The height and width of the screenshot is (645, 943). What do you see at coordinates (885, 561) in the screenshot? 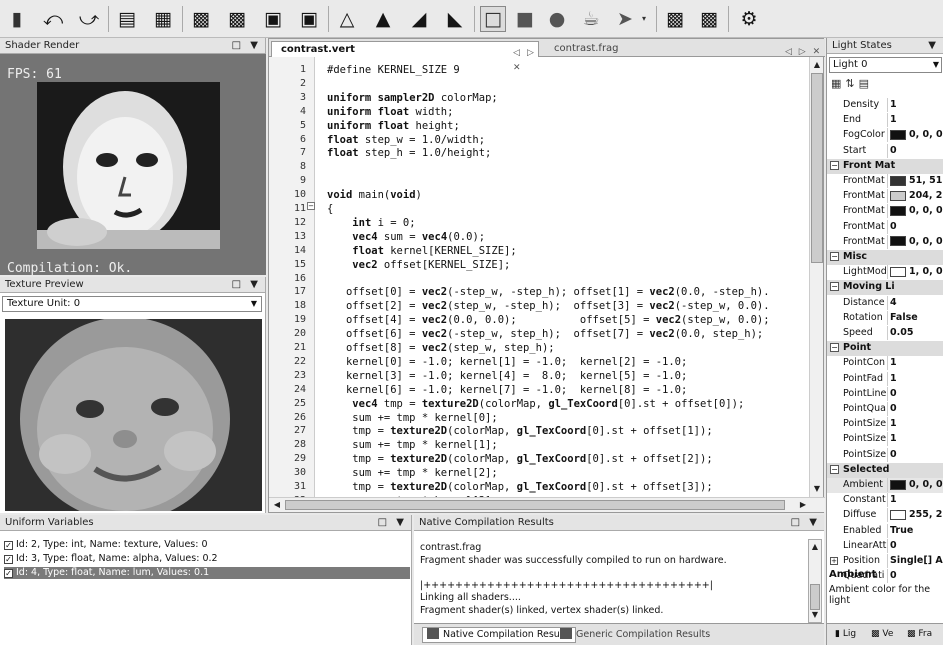
I see `property-row: + Position Single[] Ar` at bounding box center [885, 561].